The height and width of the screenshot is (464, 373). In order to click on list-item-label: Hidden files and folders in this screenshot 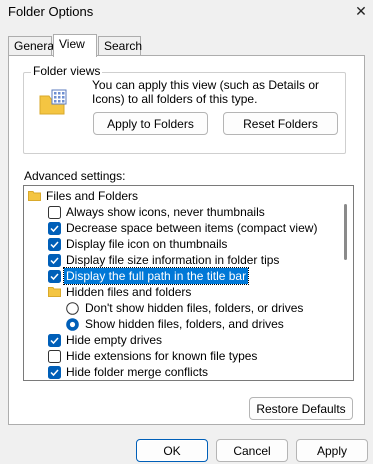, I will do `click(129, 292)`.